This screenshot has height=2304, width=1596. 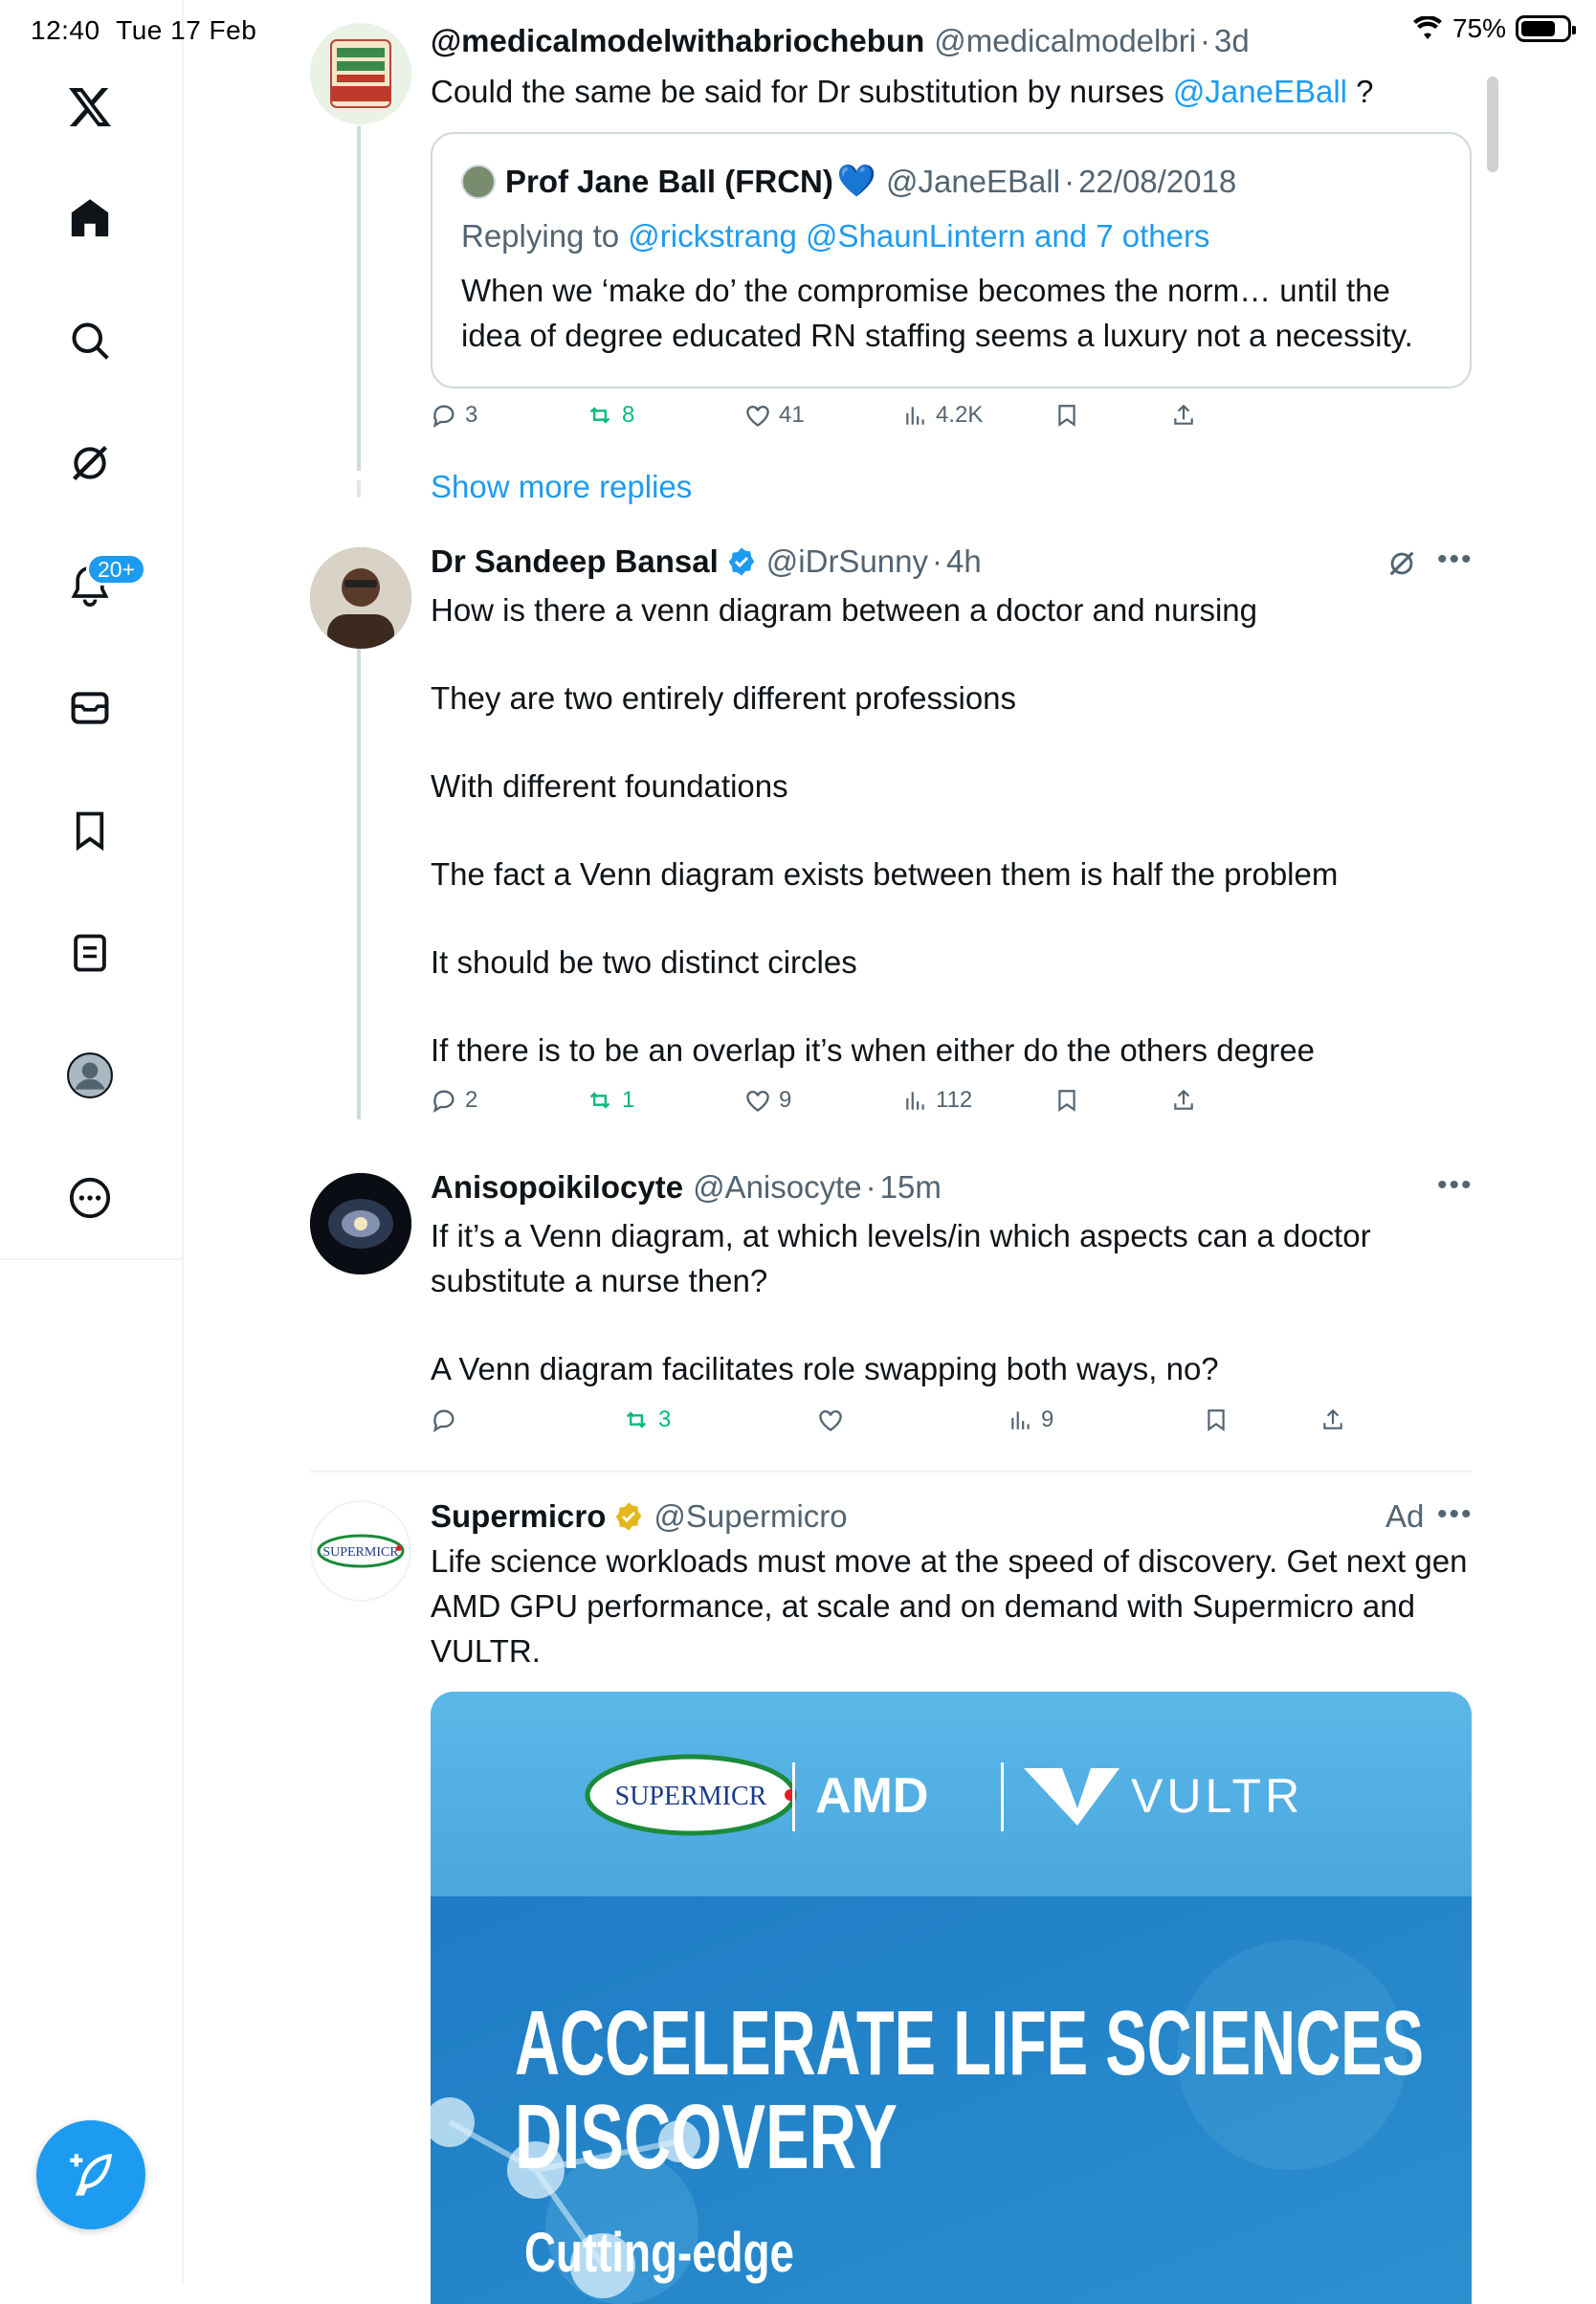 What do you see at coordinates (919, 236) in the screenshot?
I see `replying-to-links: @rickstrang @ShaunLintern and 7 others` at bounding box center [919, 236].